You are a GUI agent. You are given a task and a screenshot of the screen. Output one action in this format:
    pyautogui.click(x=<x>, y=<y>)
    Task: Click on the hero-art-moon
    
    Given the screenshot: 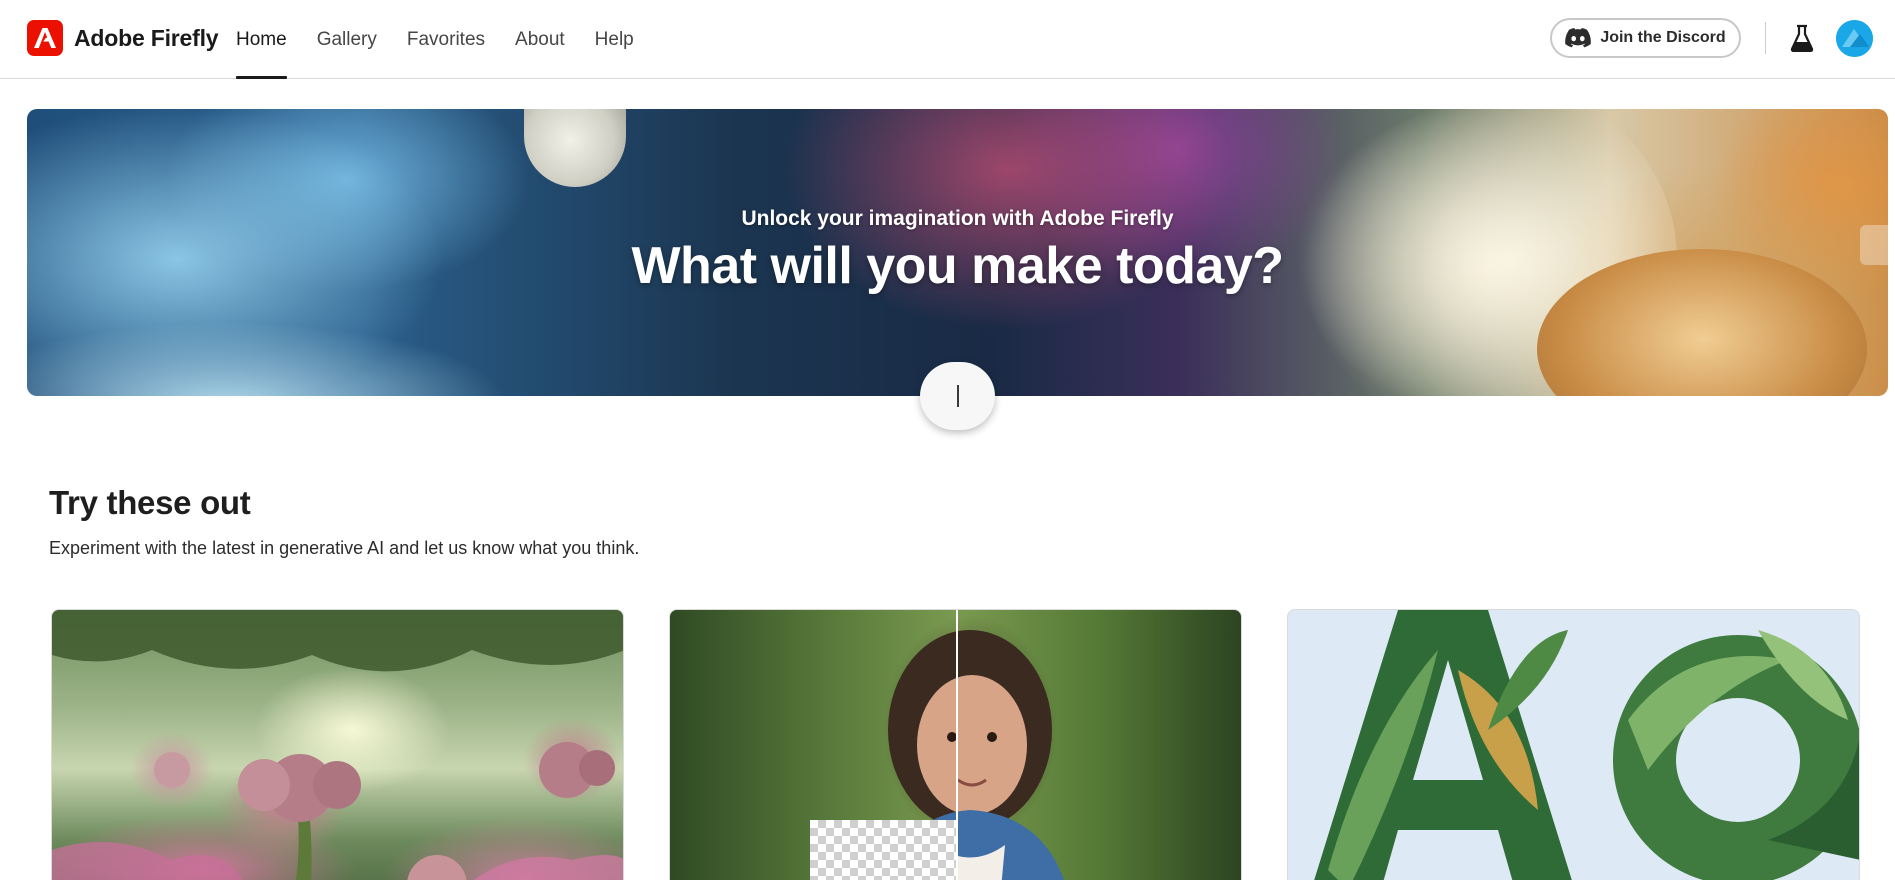 What is the action you would take?
    pyautogui.click(x=575, y=148)
    